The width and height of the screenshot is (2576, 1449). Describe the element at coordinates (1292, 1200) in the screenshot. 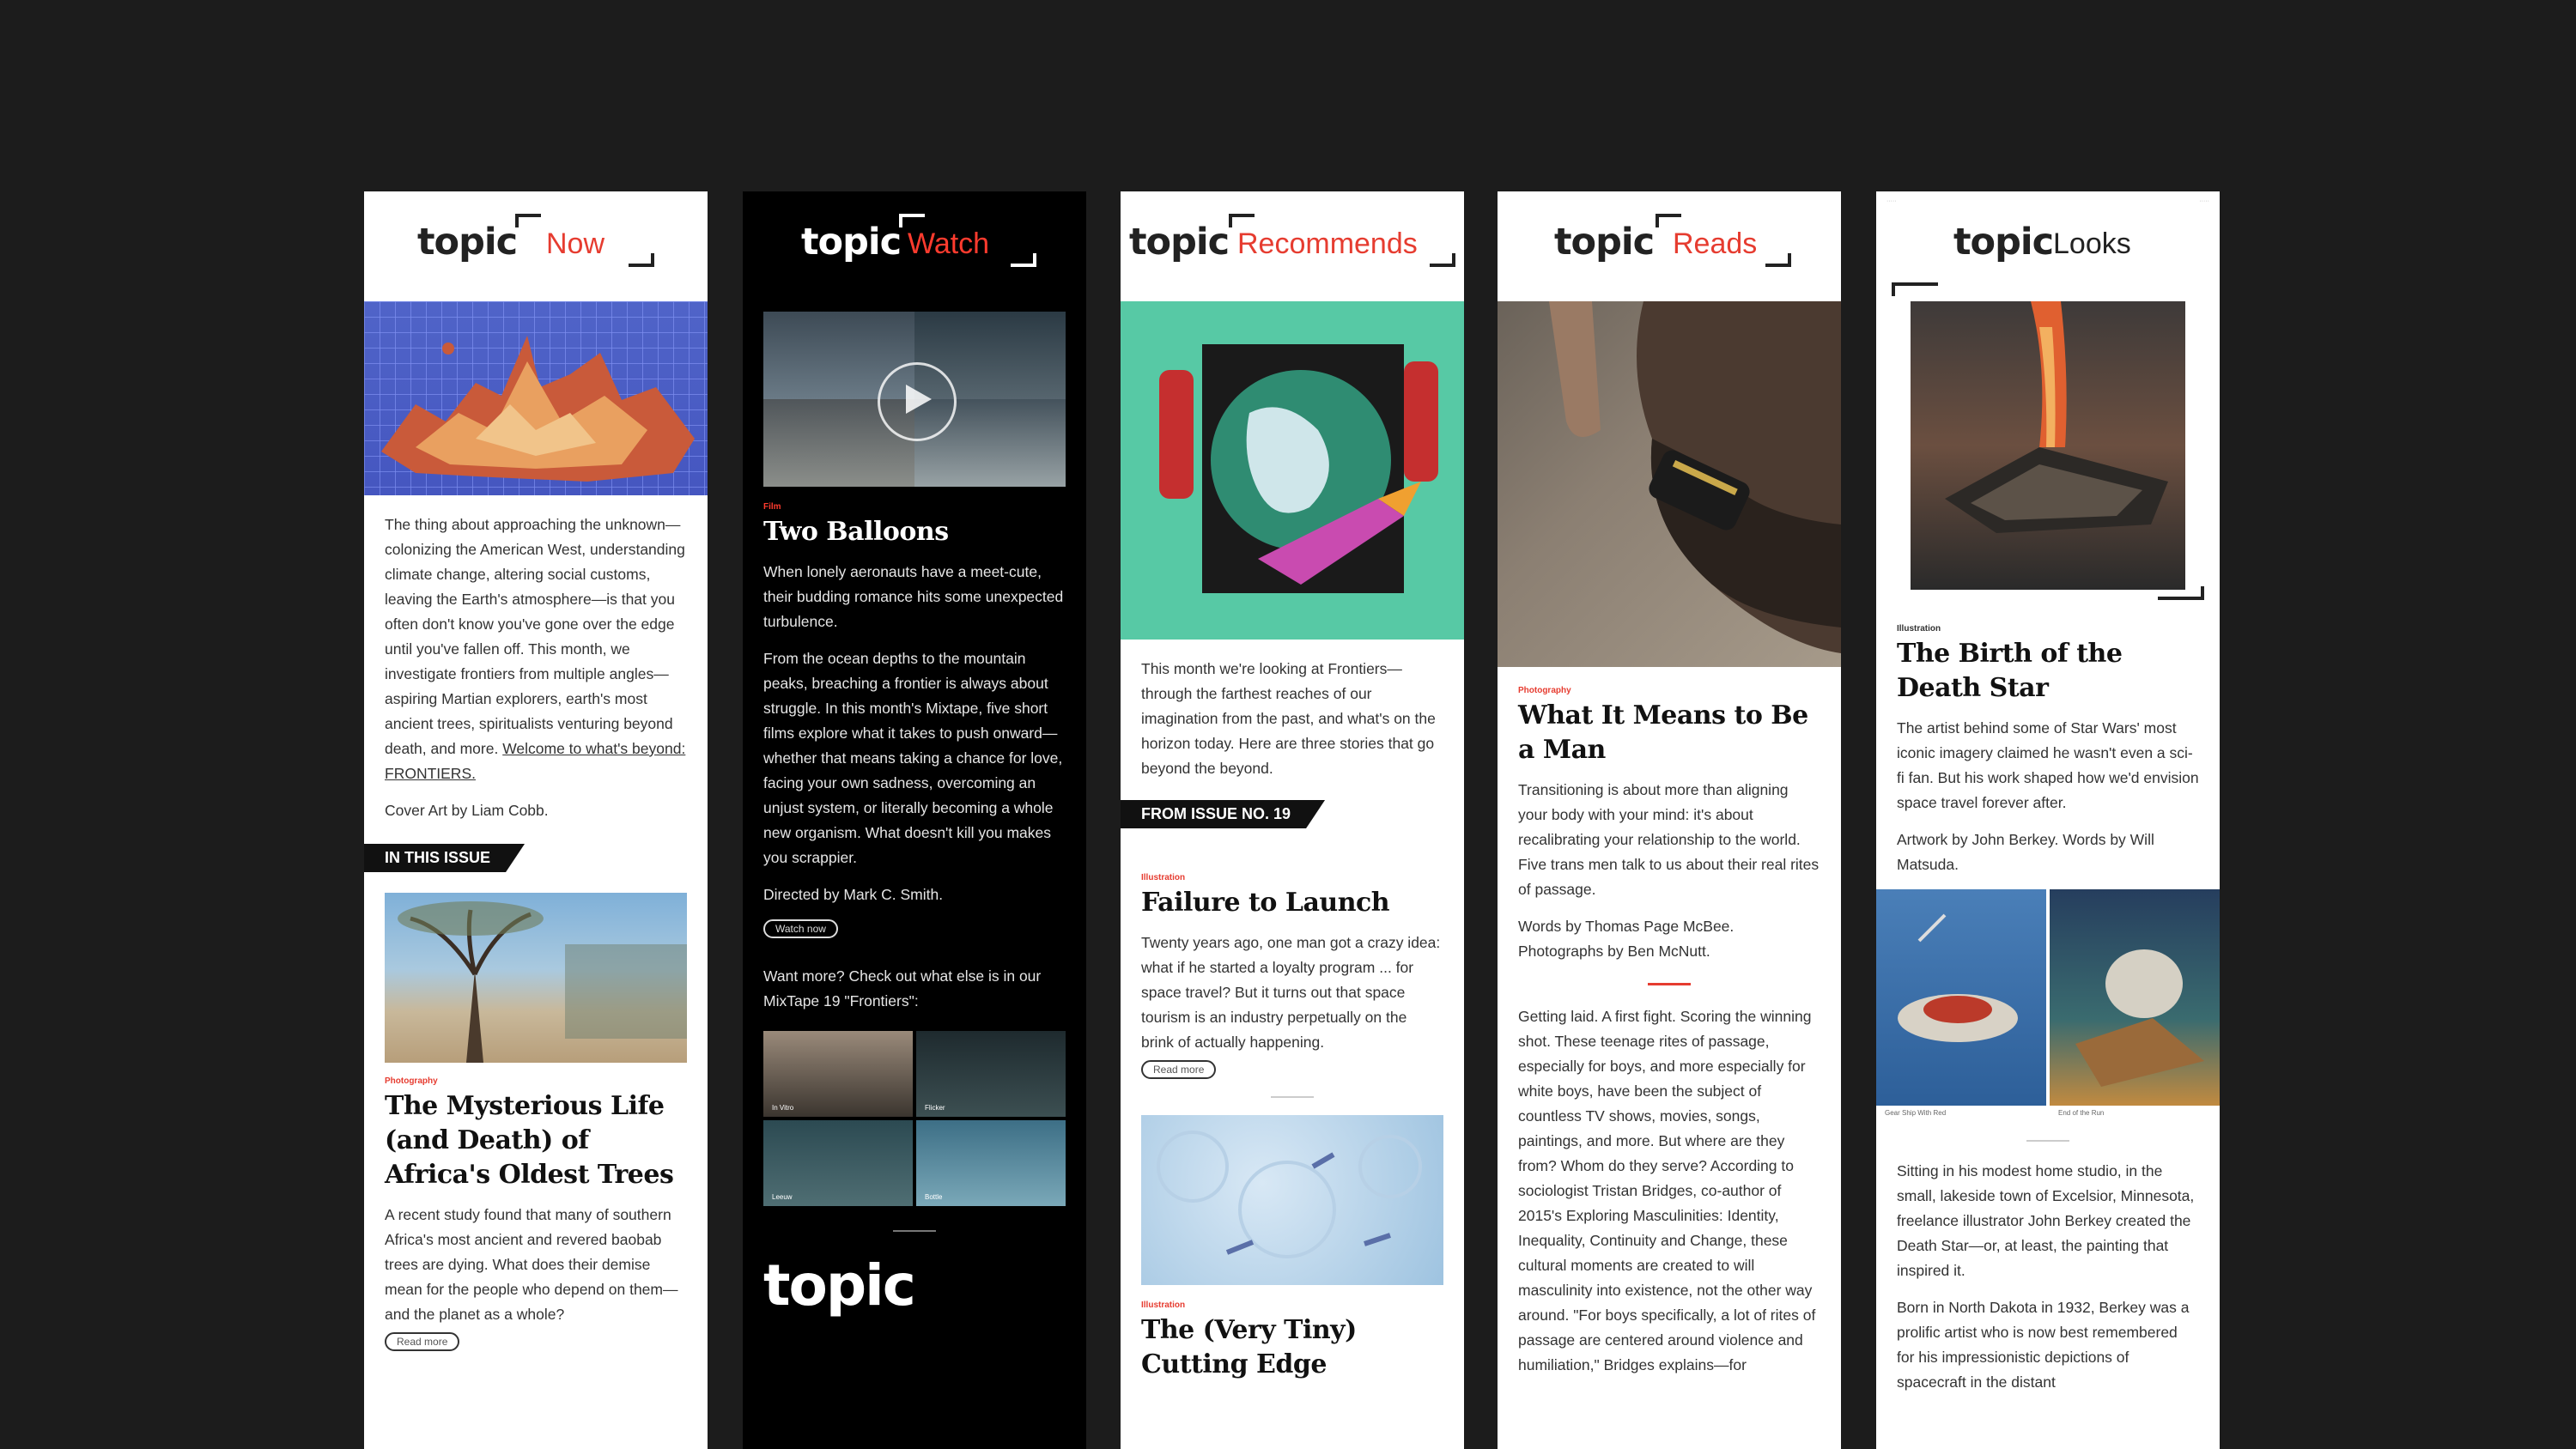

I see `microscopic-illustration` at that location.